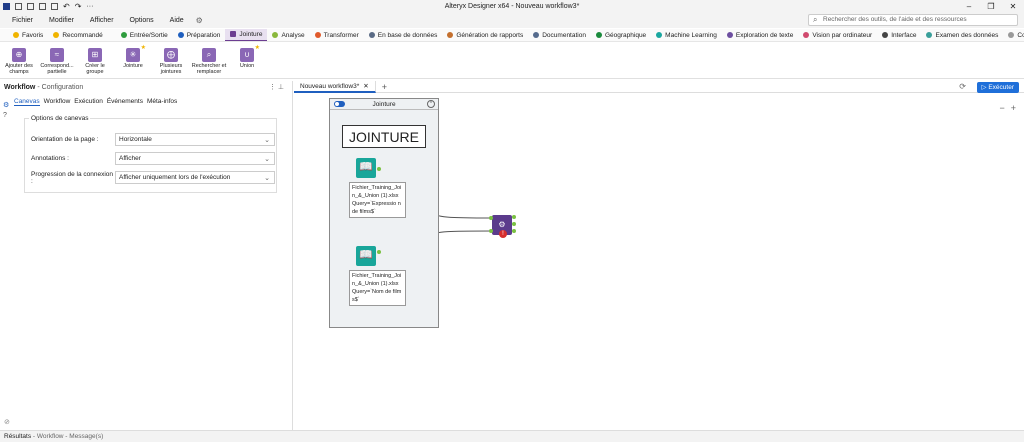 This screenshot has height=442, width=1024. I want to click on tab-workflow: Workflow, so click(57, 102).